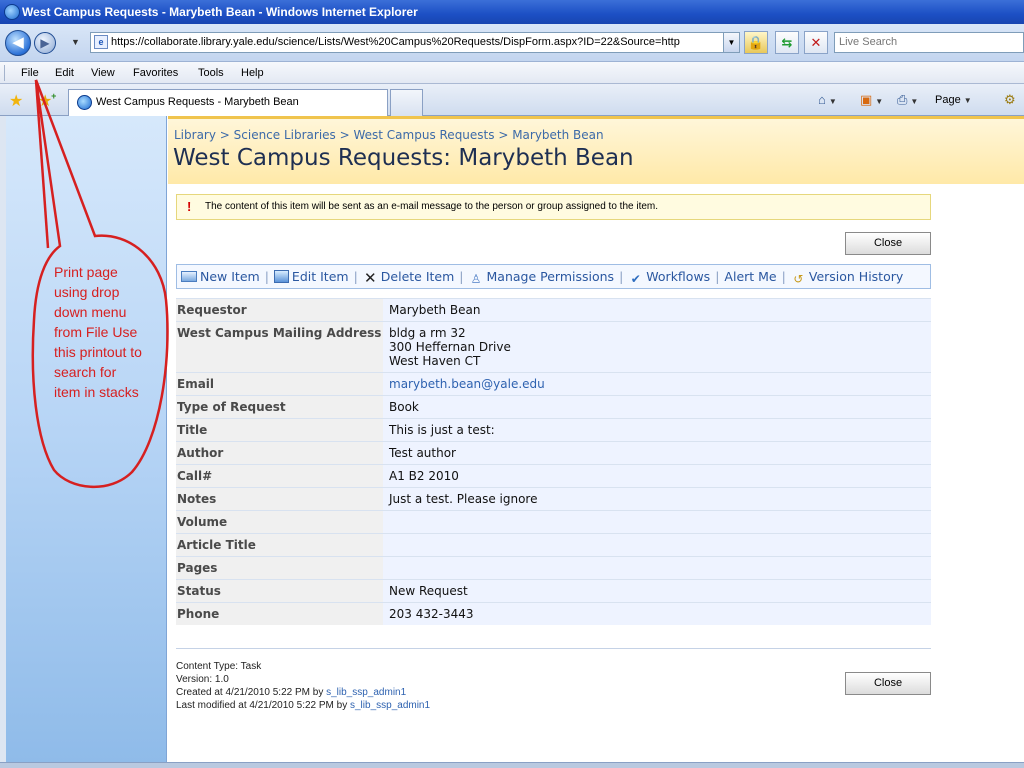 The height and width of the screenshot is (768, 1024). I want to click on tab-west-campus-requests: West Campus Requests - Marybeth Bean, so click(228, 102).